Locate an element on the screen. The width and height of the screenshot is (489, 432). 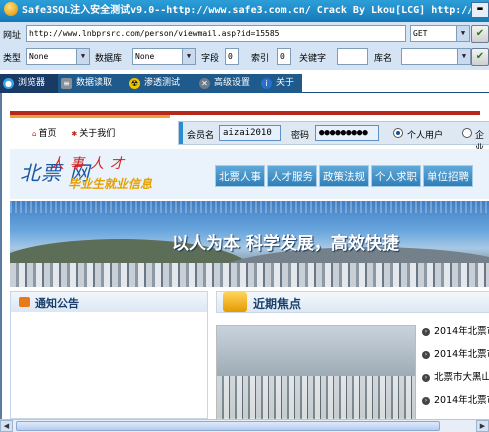
tab-advanced: ✕ 高级设置 is located at coordinates (227, 83).